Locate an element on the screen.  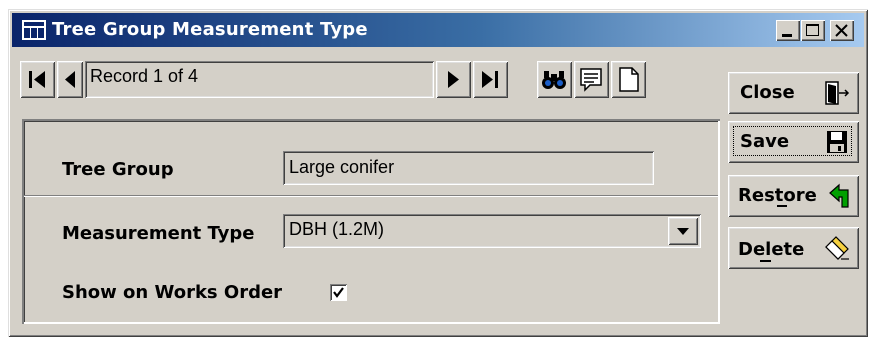
eraser-icon is located at coordinates (837, 248).